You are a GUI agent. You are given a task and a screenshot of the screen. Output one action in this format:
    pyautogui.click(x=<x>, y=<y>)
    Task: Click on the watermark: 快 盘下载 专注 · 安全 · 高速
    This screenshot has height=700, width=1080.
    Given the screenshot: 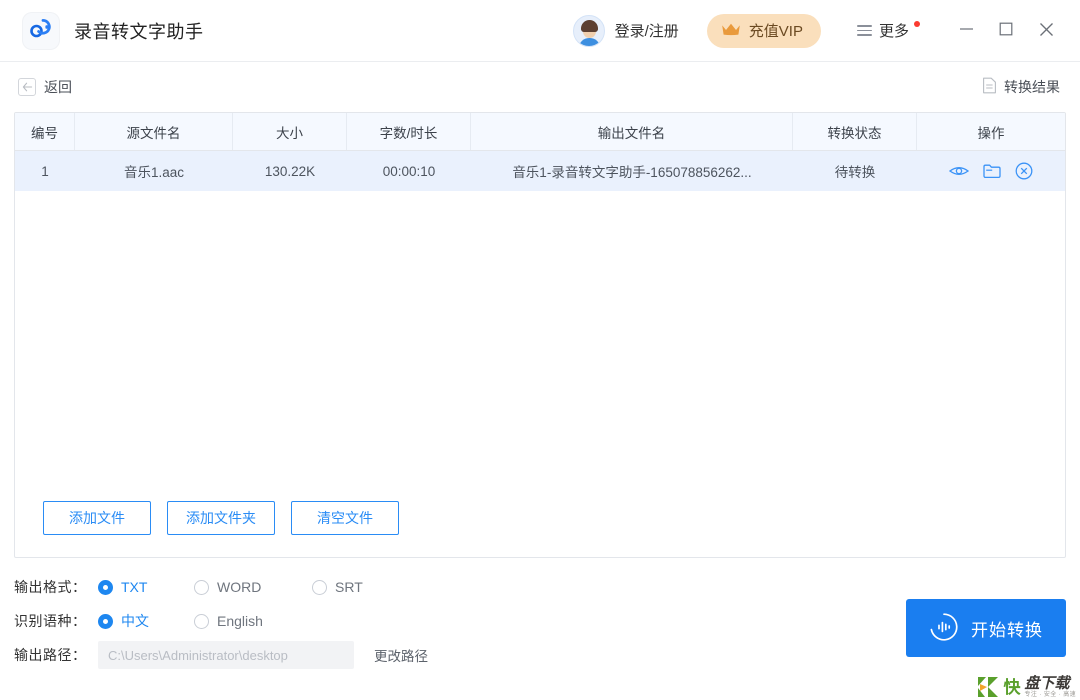 What is the action you would take?
    pyautogui.click(x=1026, y=687)
    